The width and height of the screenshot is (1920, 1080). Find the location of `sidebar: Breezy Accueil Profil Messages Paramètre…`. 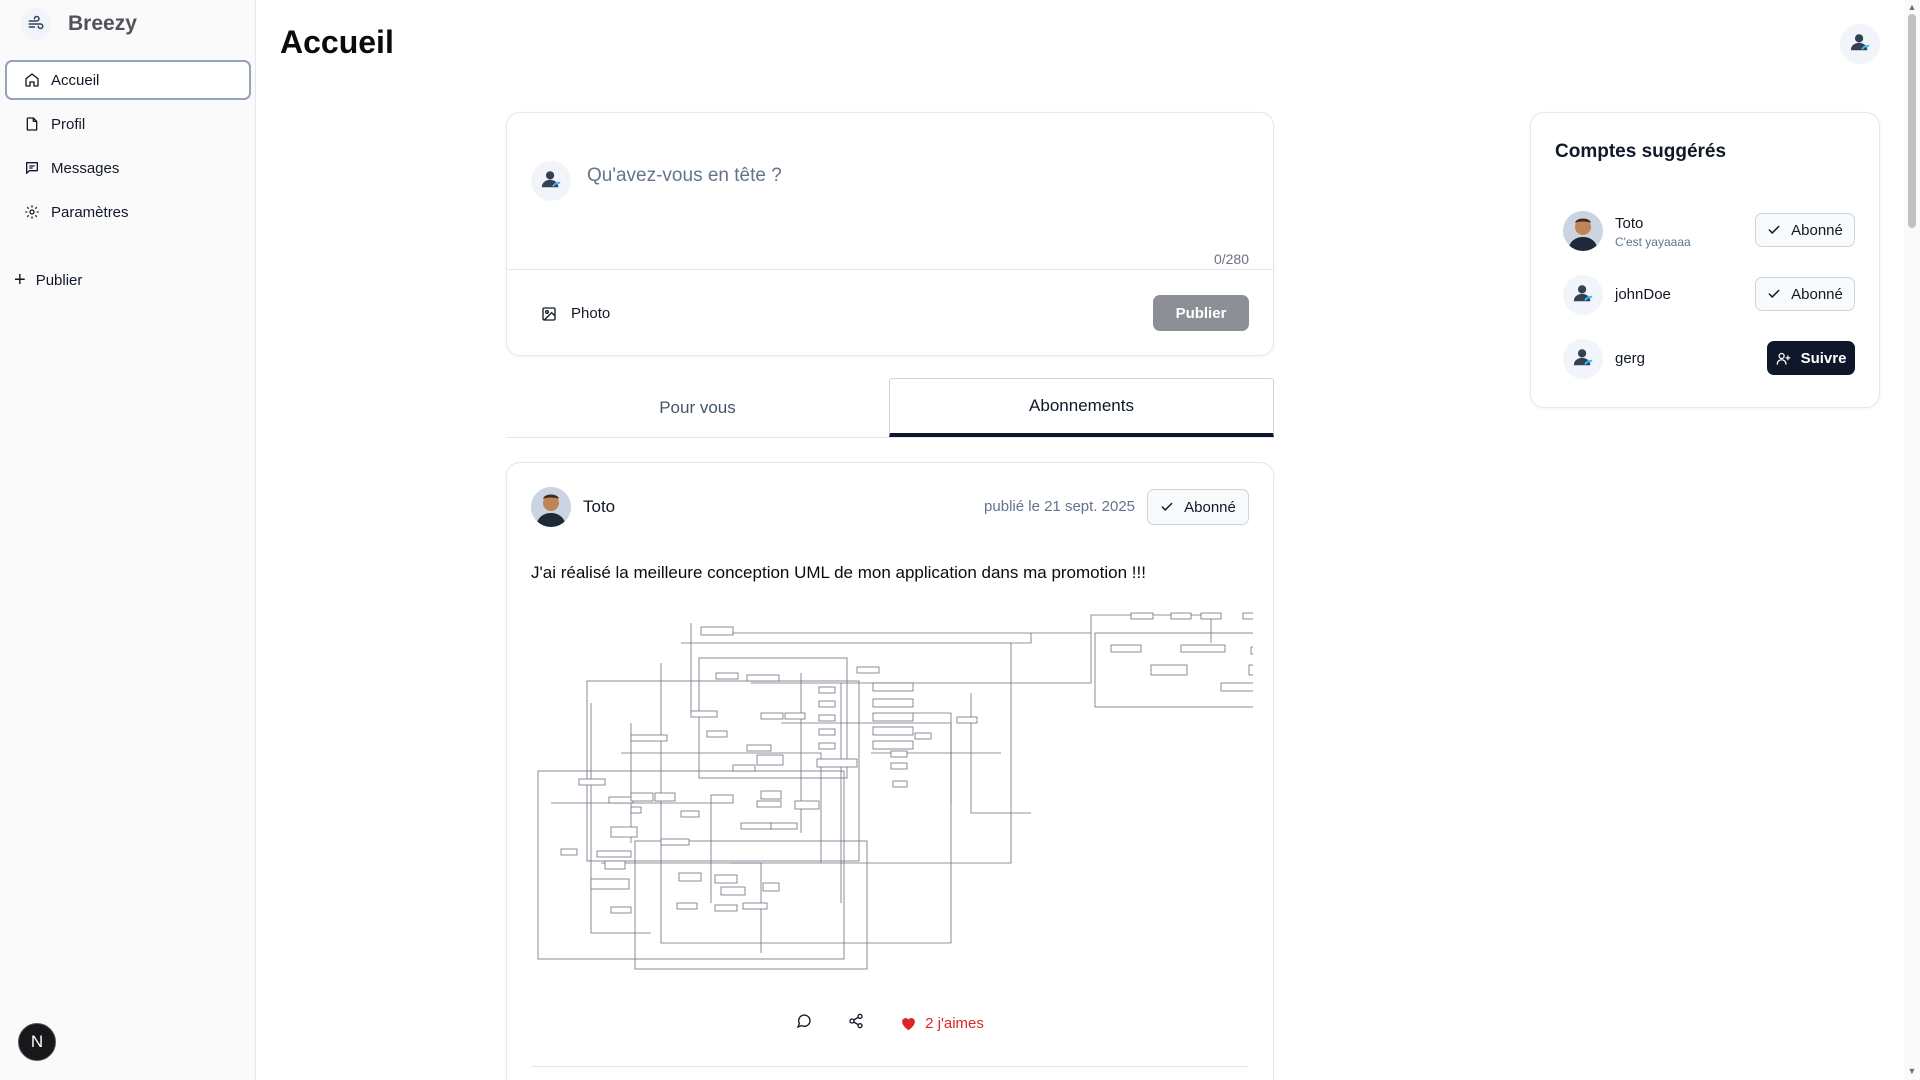

sidebar: Breezy Accueil Profil Messages Paramètre… is located at coordinates (128, 540).